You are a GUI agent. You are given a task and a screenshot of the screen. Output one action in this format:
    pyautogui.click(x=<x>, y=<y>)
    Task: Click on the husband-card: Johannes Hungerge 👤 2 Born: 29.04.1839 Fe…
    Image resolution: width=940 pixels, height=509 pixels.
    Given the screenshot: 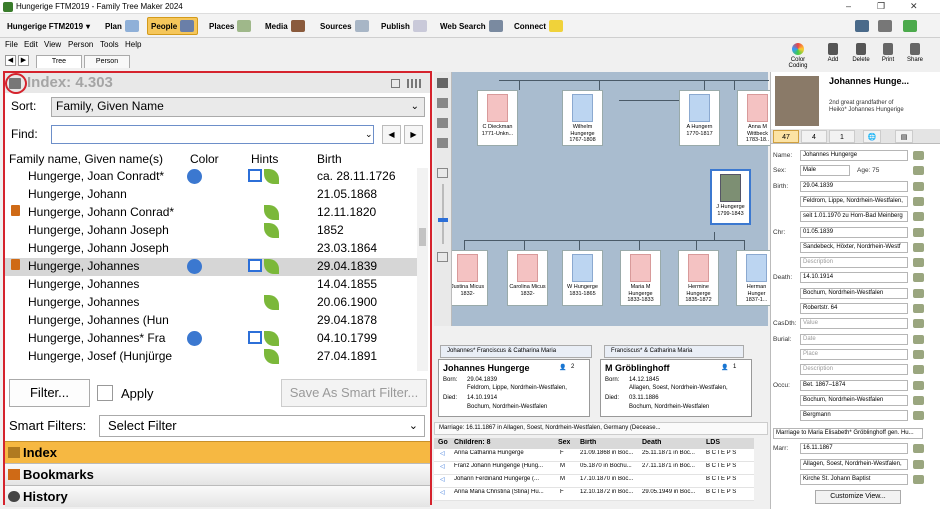 What is the action you would take?
    pyautogui.click(x=514, y=388)
    